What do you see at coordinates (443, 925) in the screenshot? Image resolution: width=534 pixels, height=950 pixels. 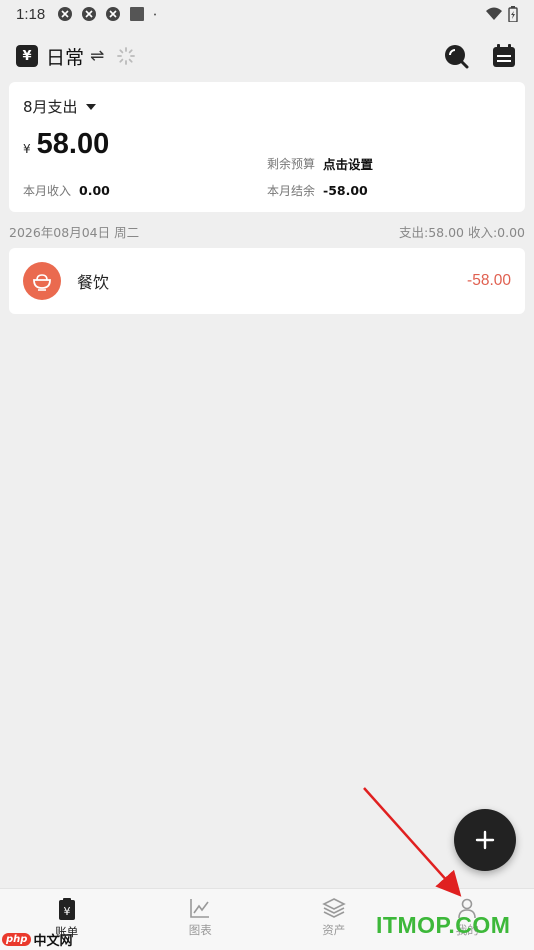 I see `watermark-itmop: ITMOP.COM` at bounding box center [443, 925].